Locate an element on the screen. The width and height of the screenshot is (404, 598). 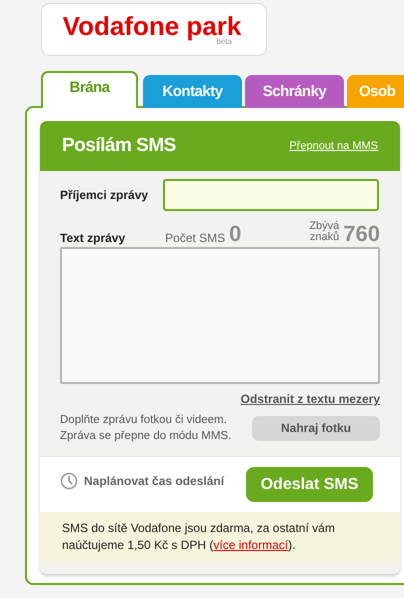
logo: Vodafone park beta is located at coordinates (154, 29).